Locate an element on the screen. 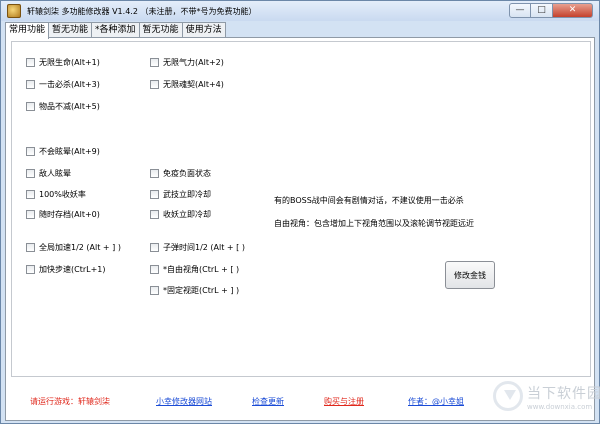 This screenshot has height=424, width=600. option-label: 随时存档(Alt+0) is located at coordinates (69, 214).